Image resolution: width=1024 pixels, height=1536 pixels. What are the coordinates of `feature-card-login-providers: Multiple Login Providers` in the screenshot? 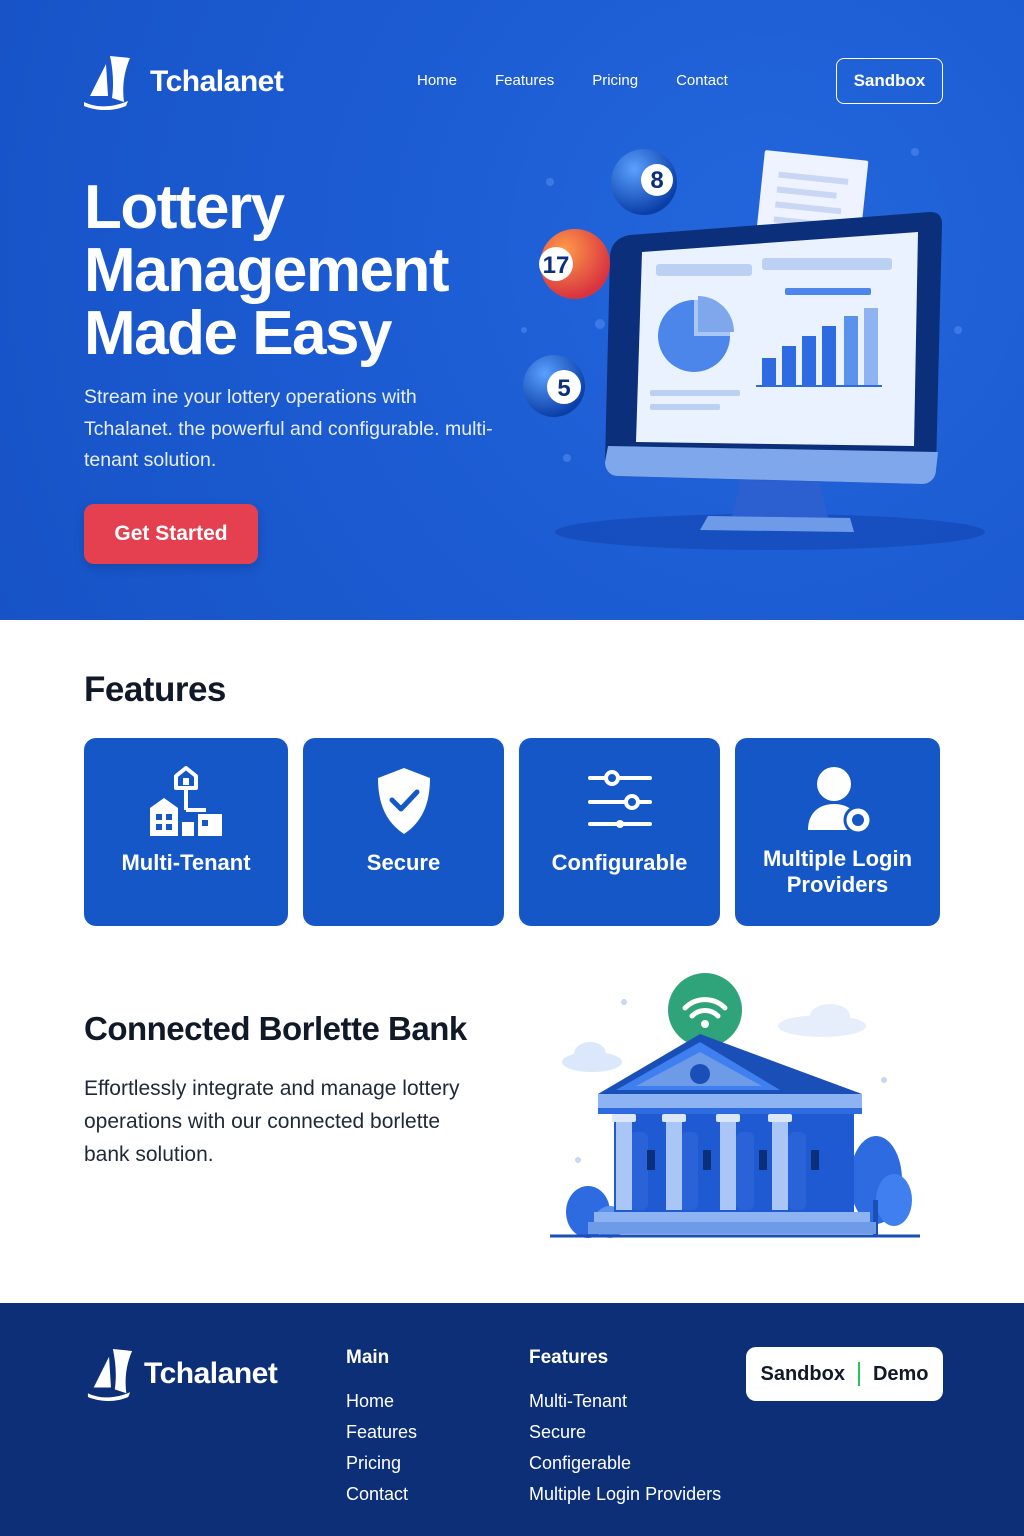 It's located at (837, 832).